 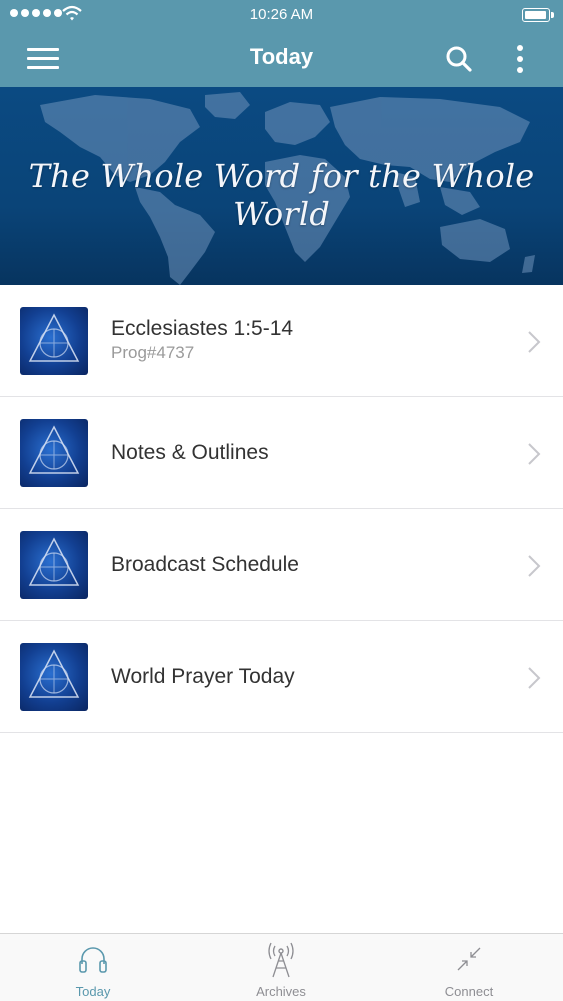 I want to click on headphones-icon, so click(x=93, y=960).